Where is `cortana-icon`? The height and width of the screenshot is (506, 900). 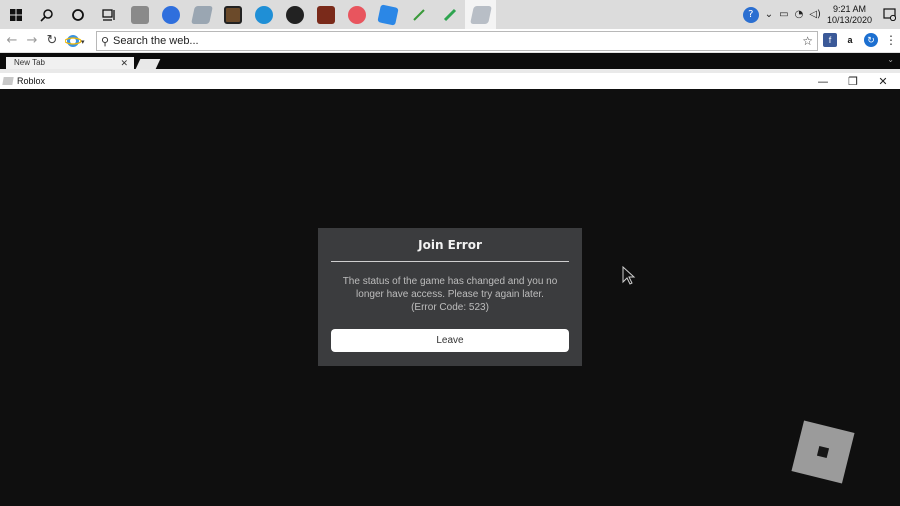 cortana-icon is located at coordinates (77, 14).